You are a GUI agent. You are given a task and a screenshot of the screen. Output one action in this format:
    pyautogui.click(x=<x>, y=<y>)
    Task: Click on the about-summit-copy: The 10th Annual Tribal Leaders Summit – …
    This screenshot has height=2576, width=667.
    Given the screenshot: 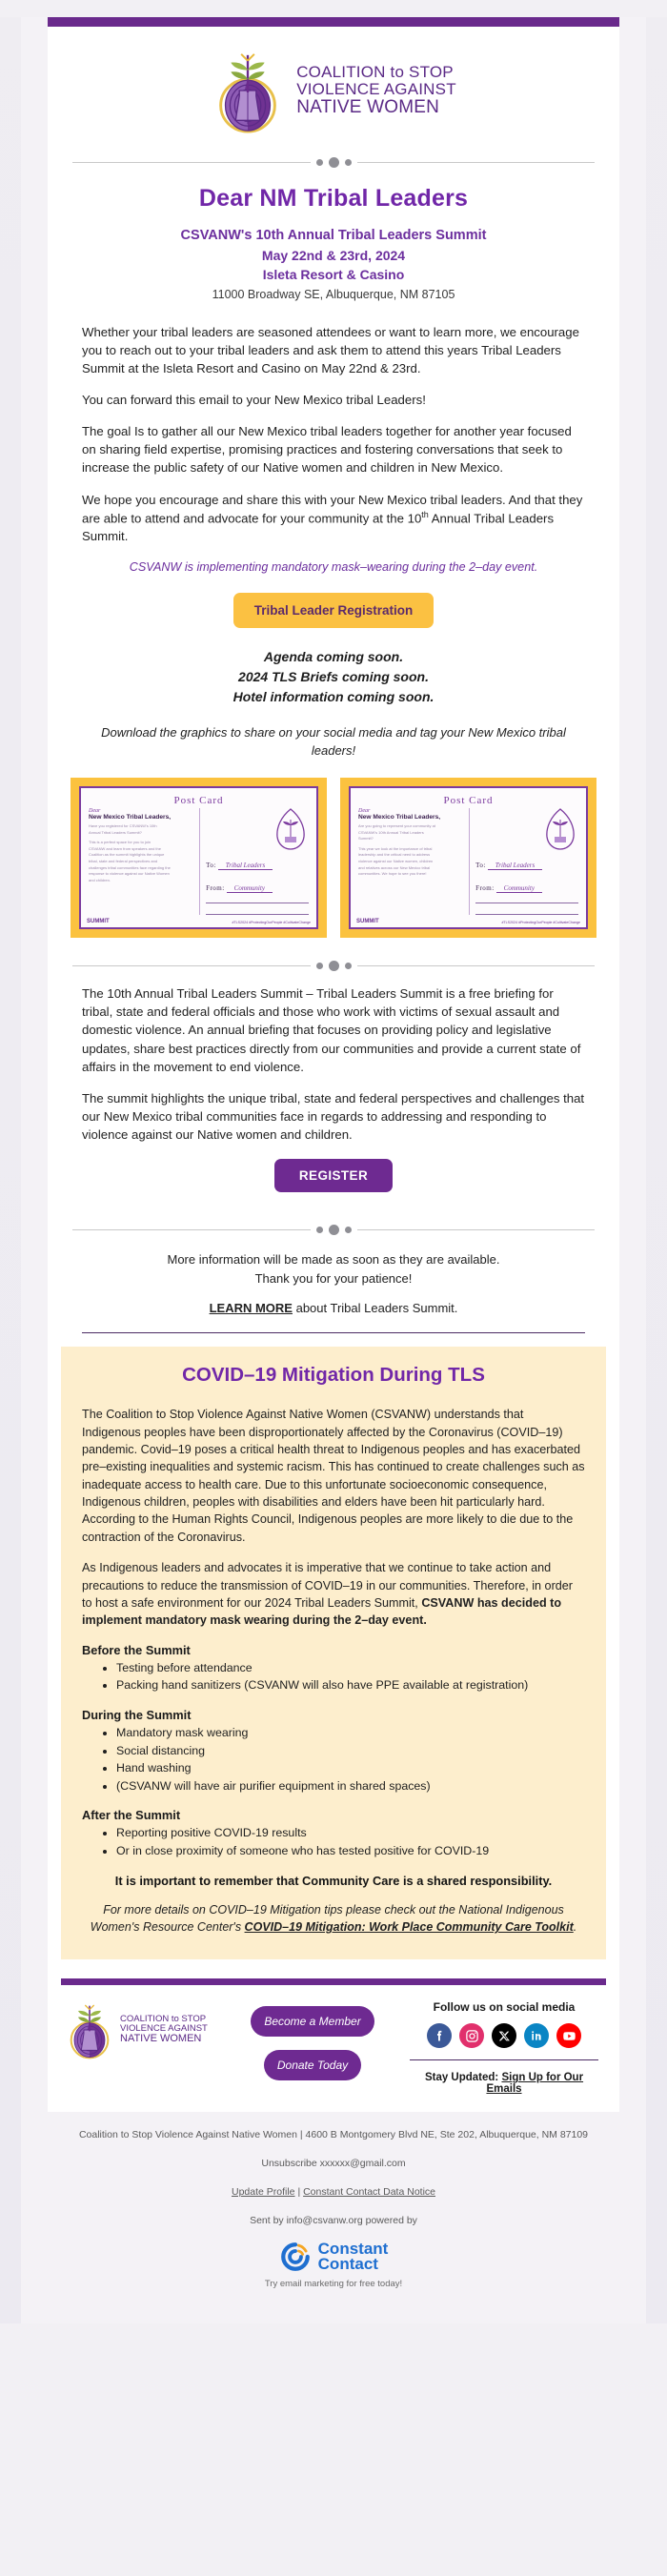 What is the action you would take?
    pyautogui.click(x=333, y=1062)
    